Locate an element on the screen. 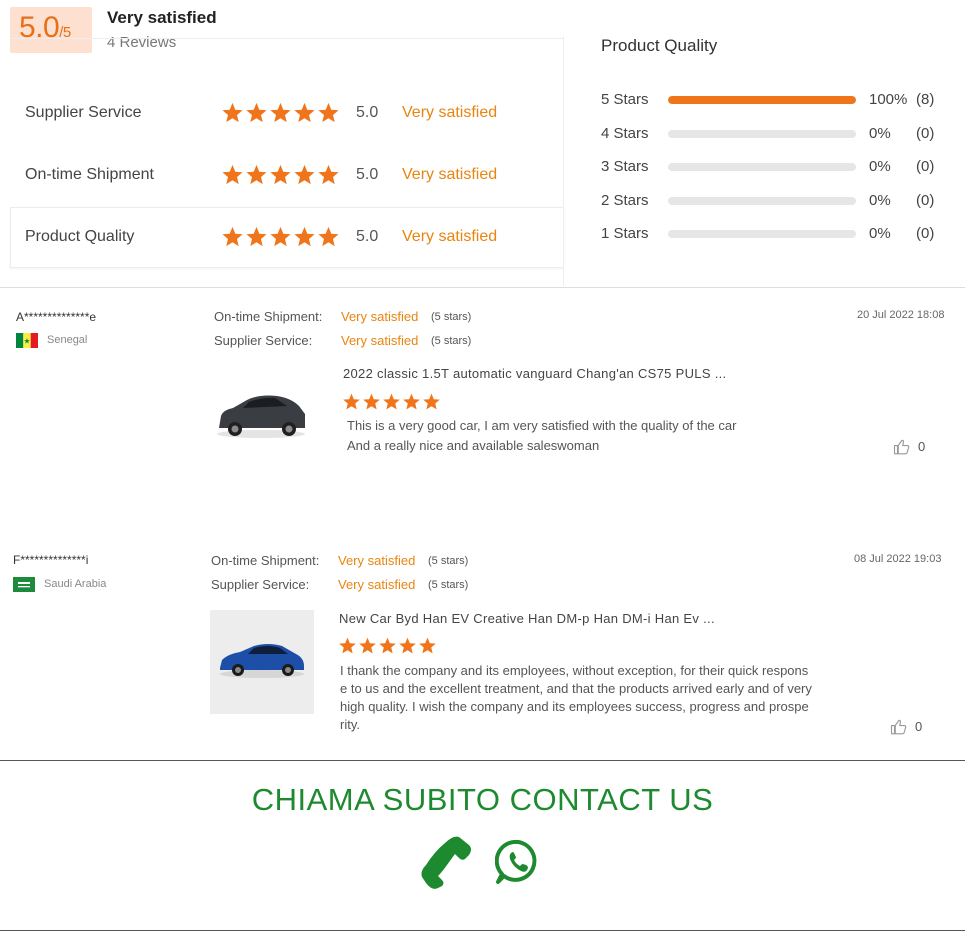 The width and height of the screenshot is (965, 935). review-date: 08 Jul 2022 19:03 is located at coordinates (898, 559).